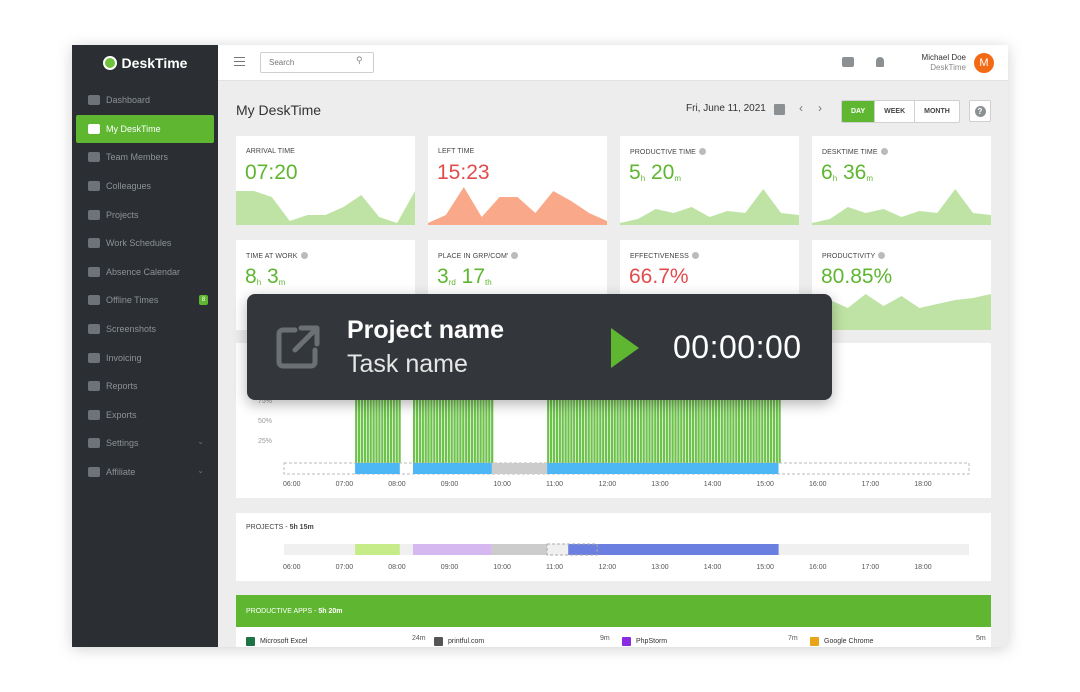 Image resolution: width=1080 pixels, height=692 pixels. What do you see at coordinates (145, 443) in the screenshot?
I see `sidebar-item-settings: Settings⌄` at bounding box center [145, 443].